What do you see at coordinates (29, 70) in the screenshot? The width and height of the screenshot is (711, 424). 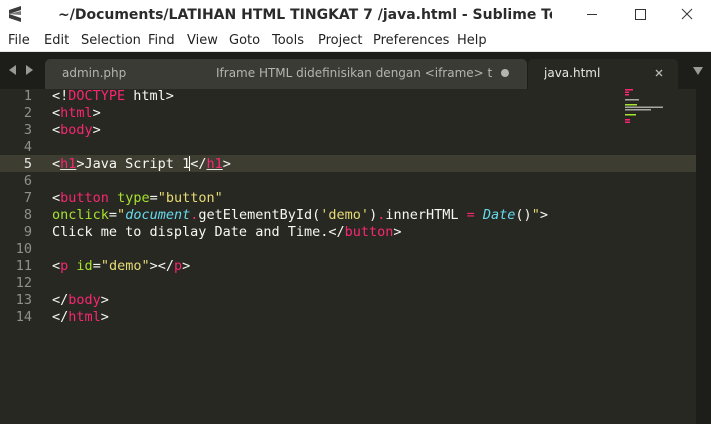 I see `tab-right-arrow-icon` at bounding box center [29, 70].